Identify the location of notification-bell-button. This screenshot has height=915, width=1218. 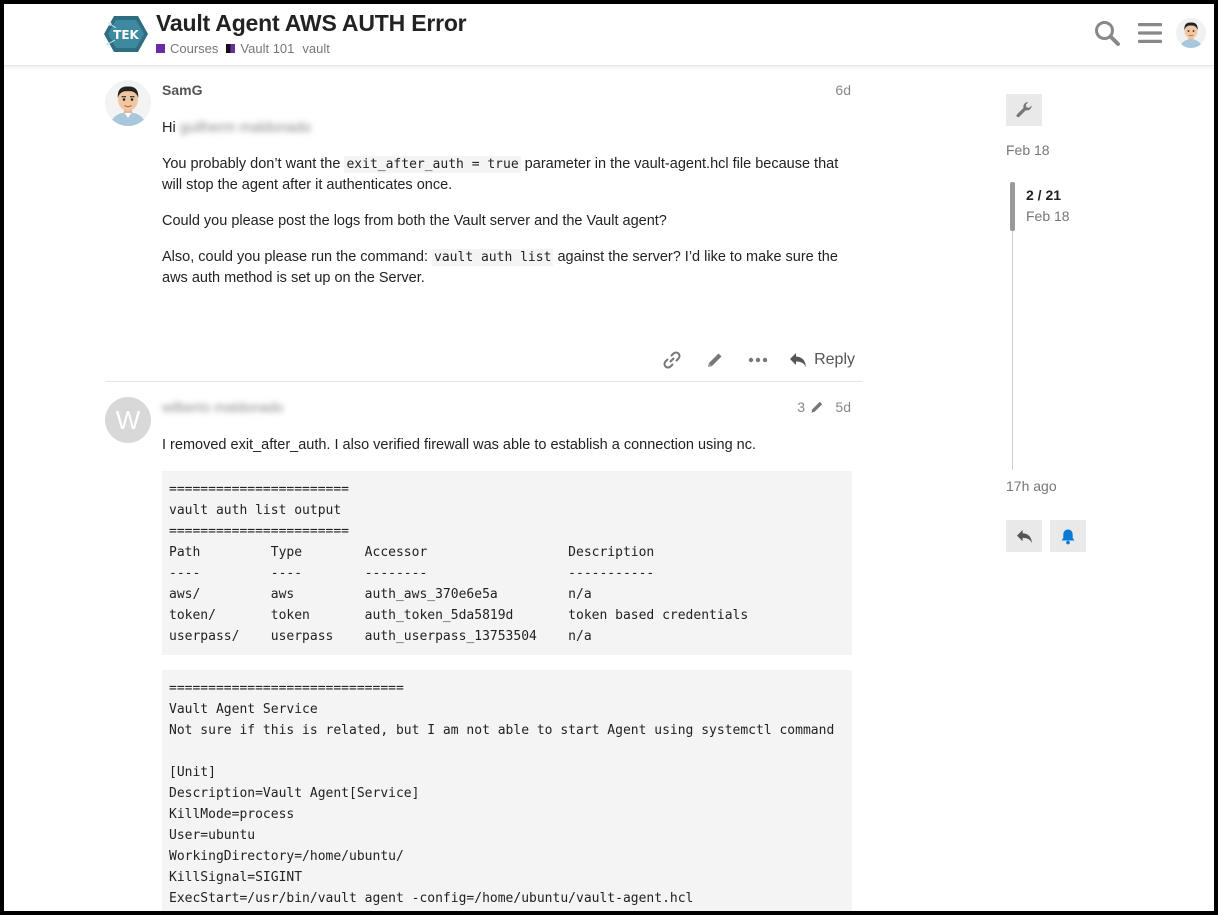
(1068, 536).